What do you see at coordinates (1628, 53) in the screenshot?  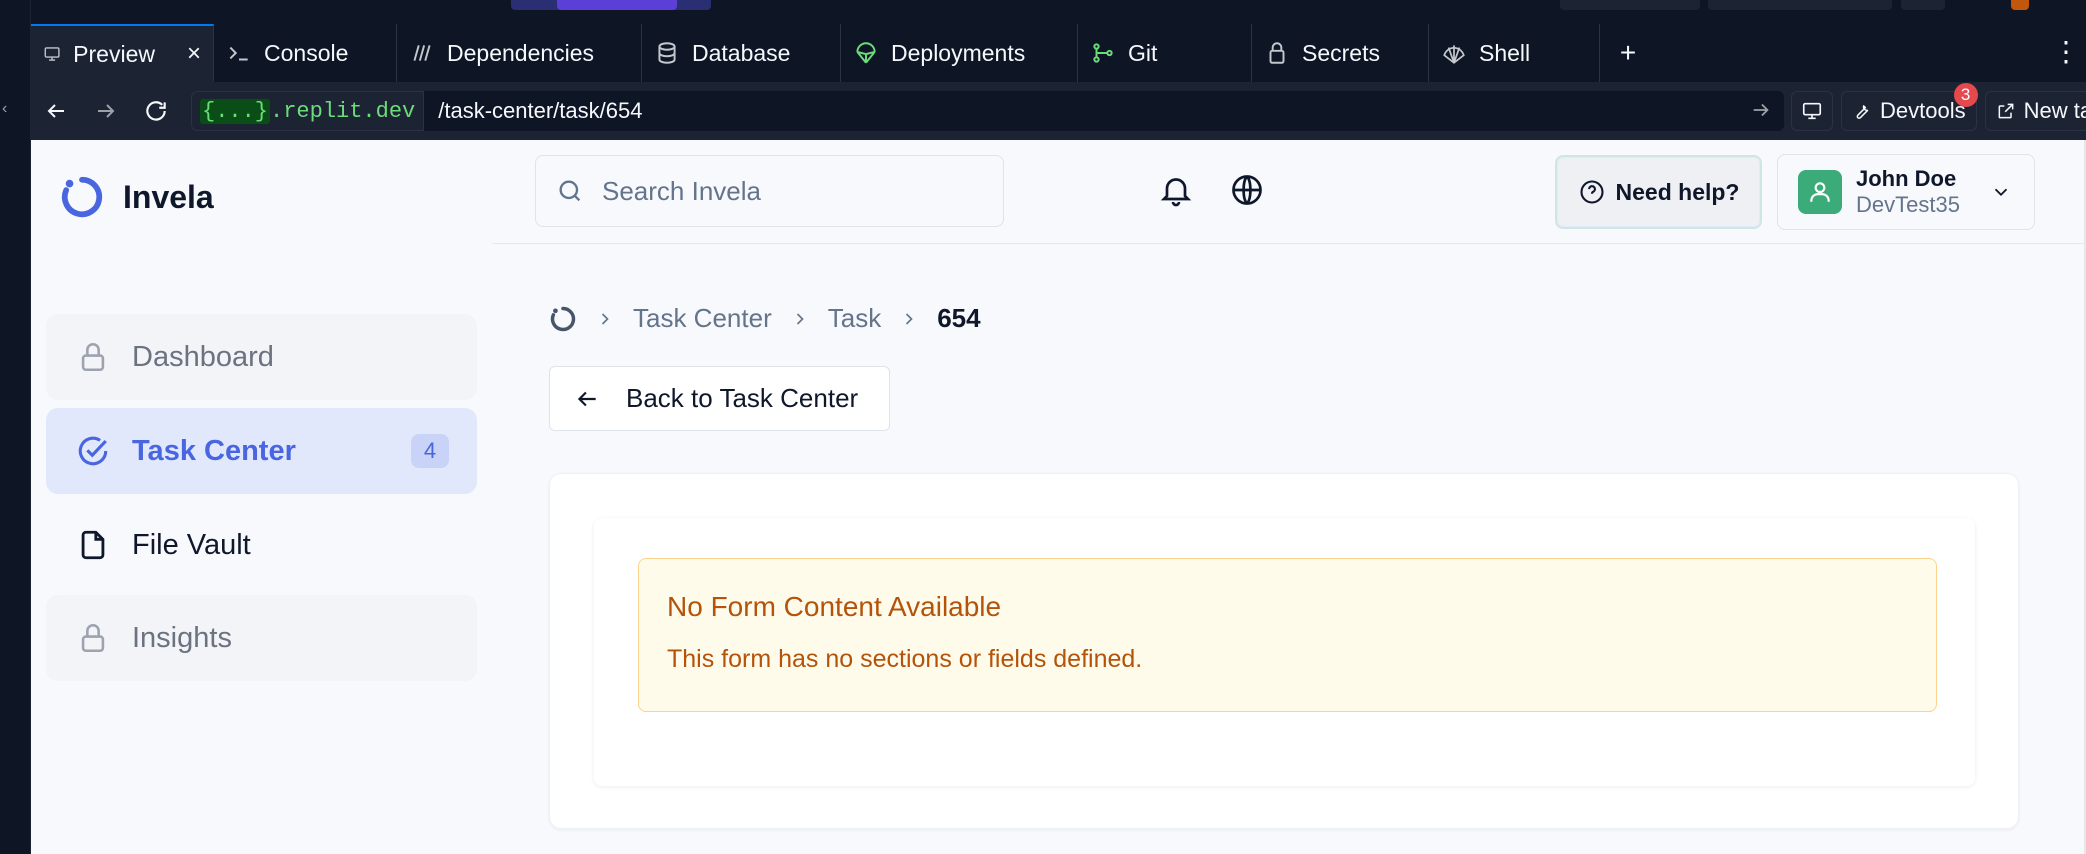 I see `add-tab-button: +` at bounding box center [1628, 53].